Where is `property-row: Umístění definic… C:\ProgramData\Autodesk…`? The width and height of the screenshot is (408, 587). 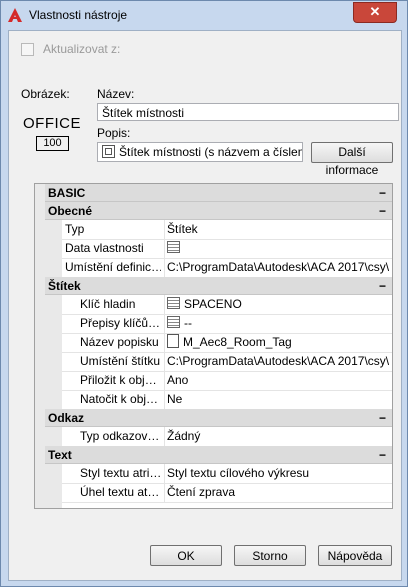 property-row: Umístění definic… C:\ProgramData\Autodesk… is located at coordinates (227, 268).